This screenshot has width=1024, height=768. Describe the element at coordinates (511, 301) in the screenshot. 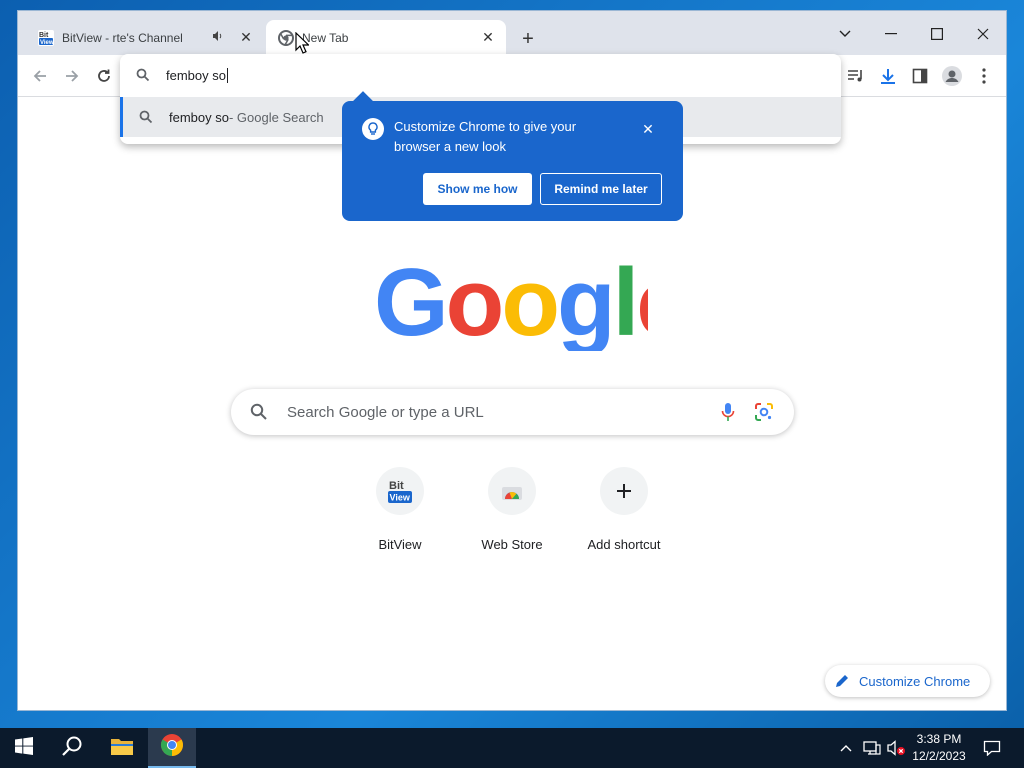

I see `svg-text: Google` at that location.